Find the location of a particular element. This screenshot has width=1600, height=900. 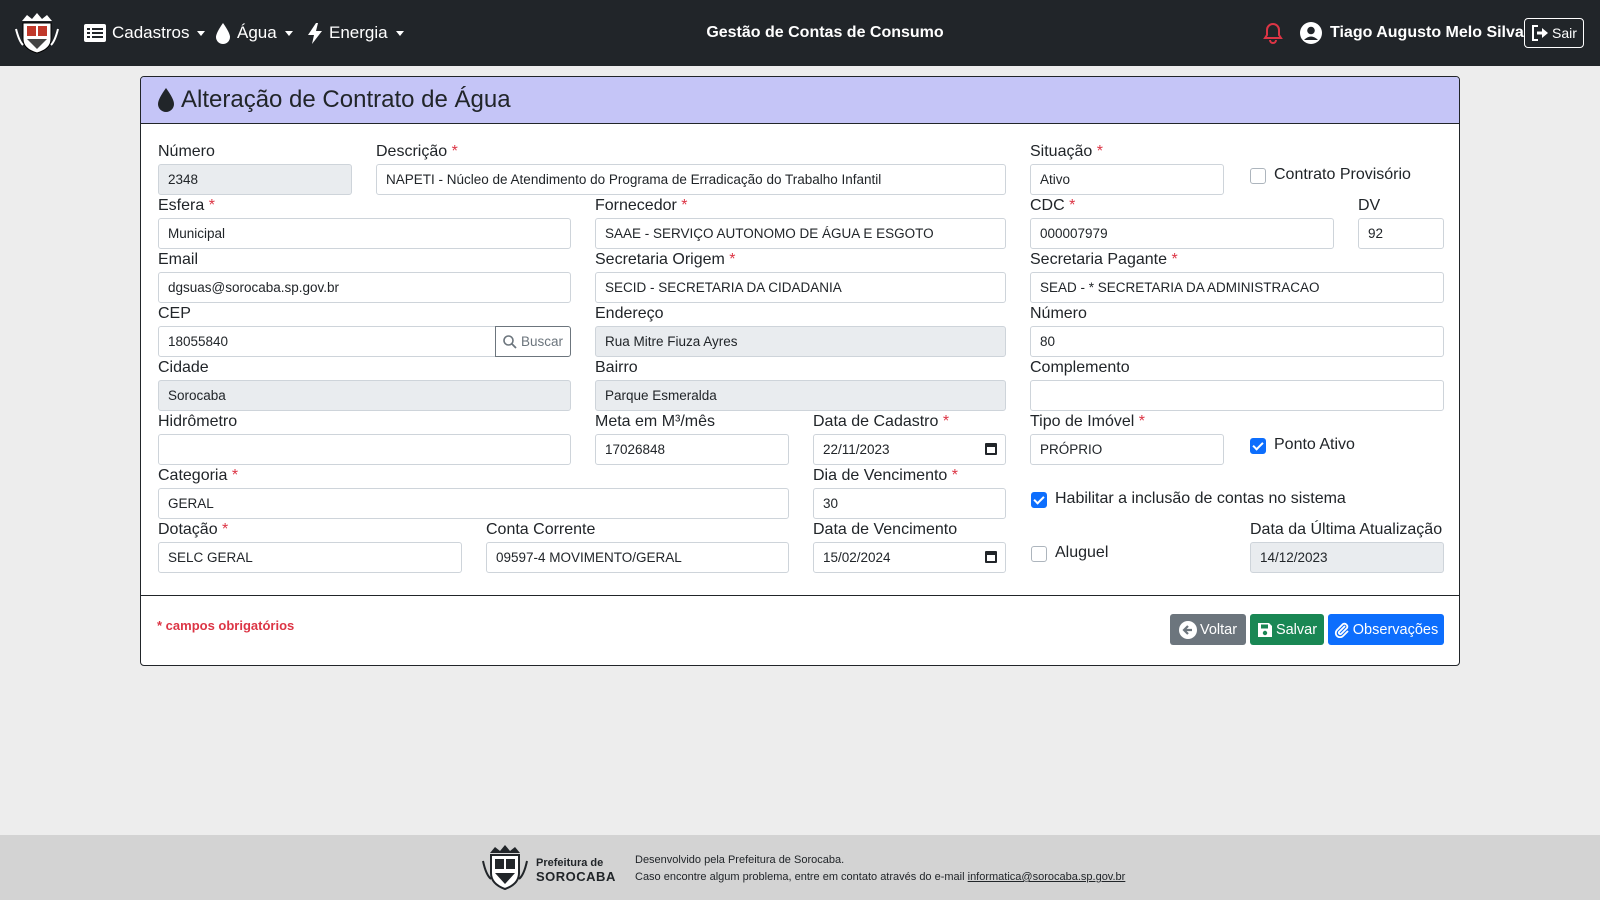

label-dotacao: Dotação * is located at coordinates (193, 529).